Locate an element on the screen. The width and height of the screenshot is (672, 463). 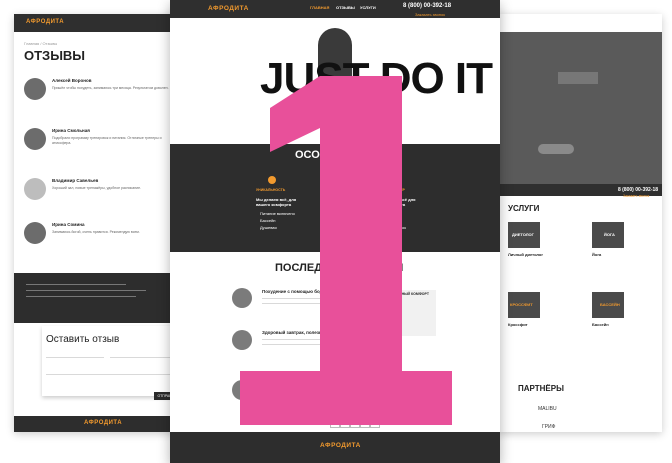
tile-title: Личный диетолог is located at coordinates (526, 254).